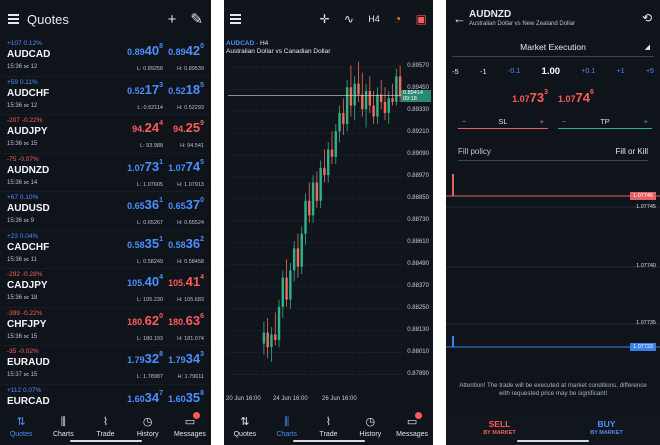  Describe the element at coordinates (22, 336) in the screenshot. I see `quote-time: 15:36 ⟗ 15` at that location.